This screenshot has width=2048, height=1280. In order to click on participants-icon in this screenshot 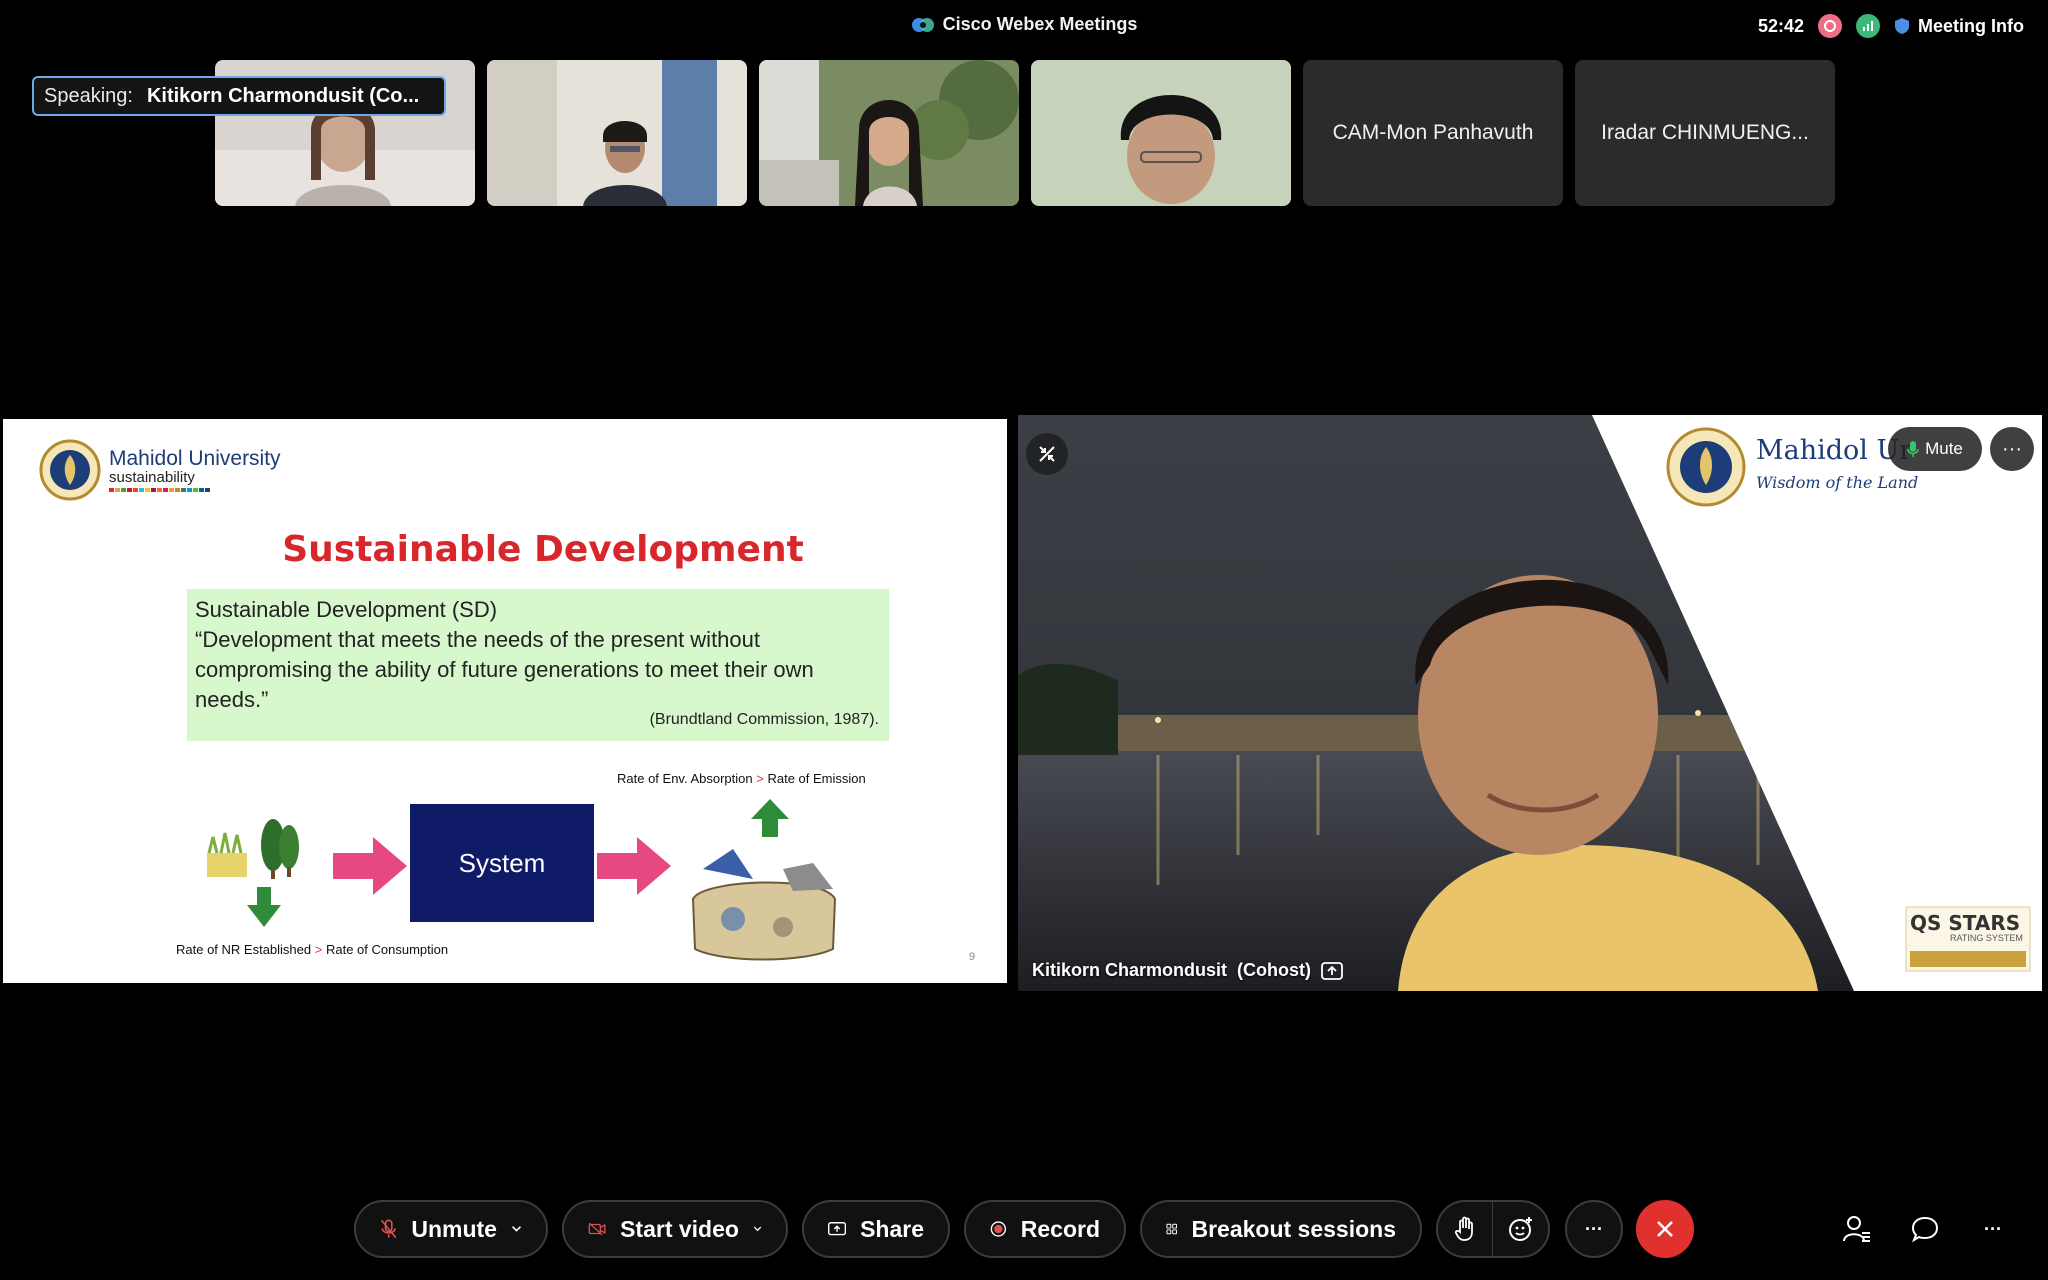, I will do `click(1856, 1229)`.